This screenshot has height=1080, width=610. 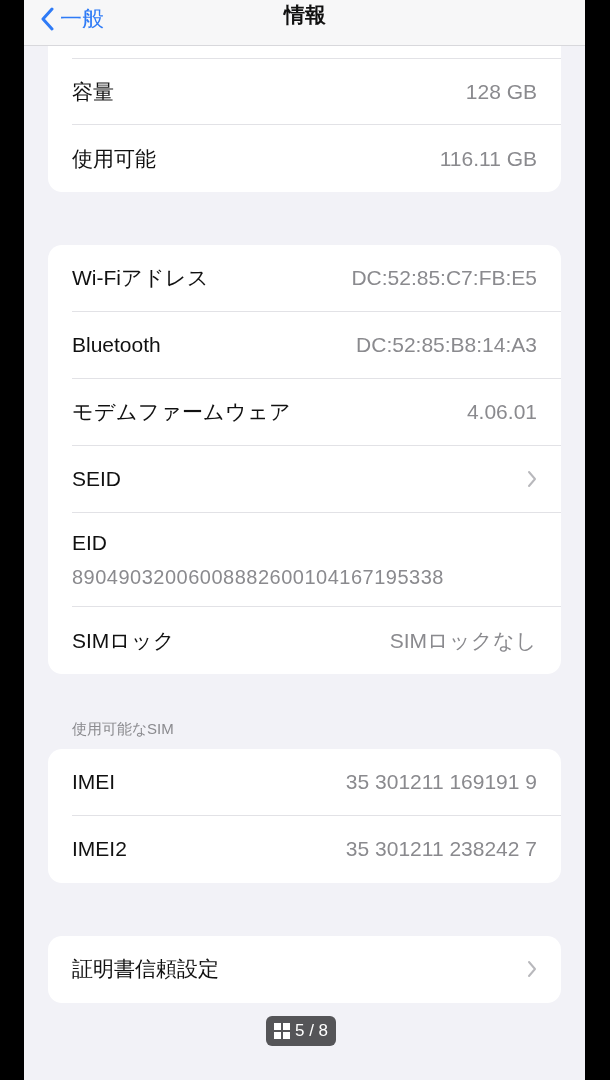 What do you see at coordinates (123, 729) in the screenshot?
I see `section-header: 使用可能なSIM` at bounding box center [123, 729].